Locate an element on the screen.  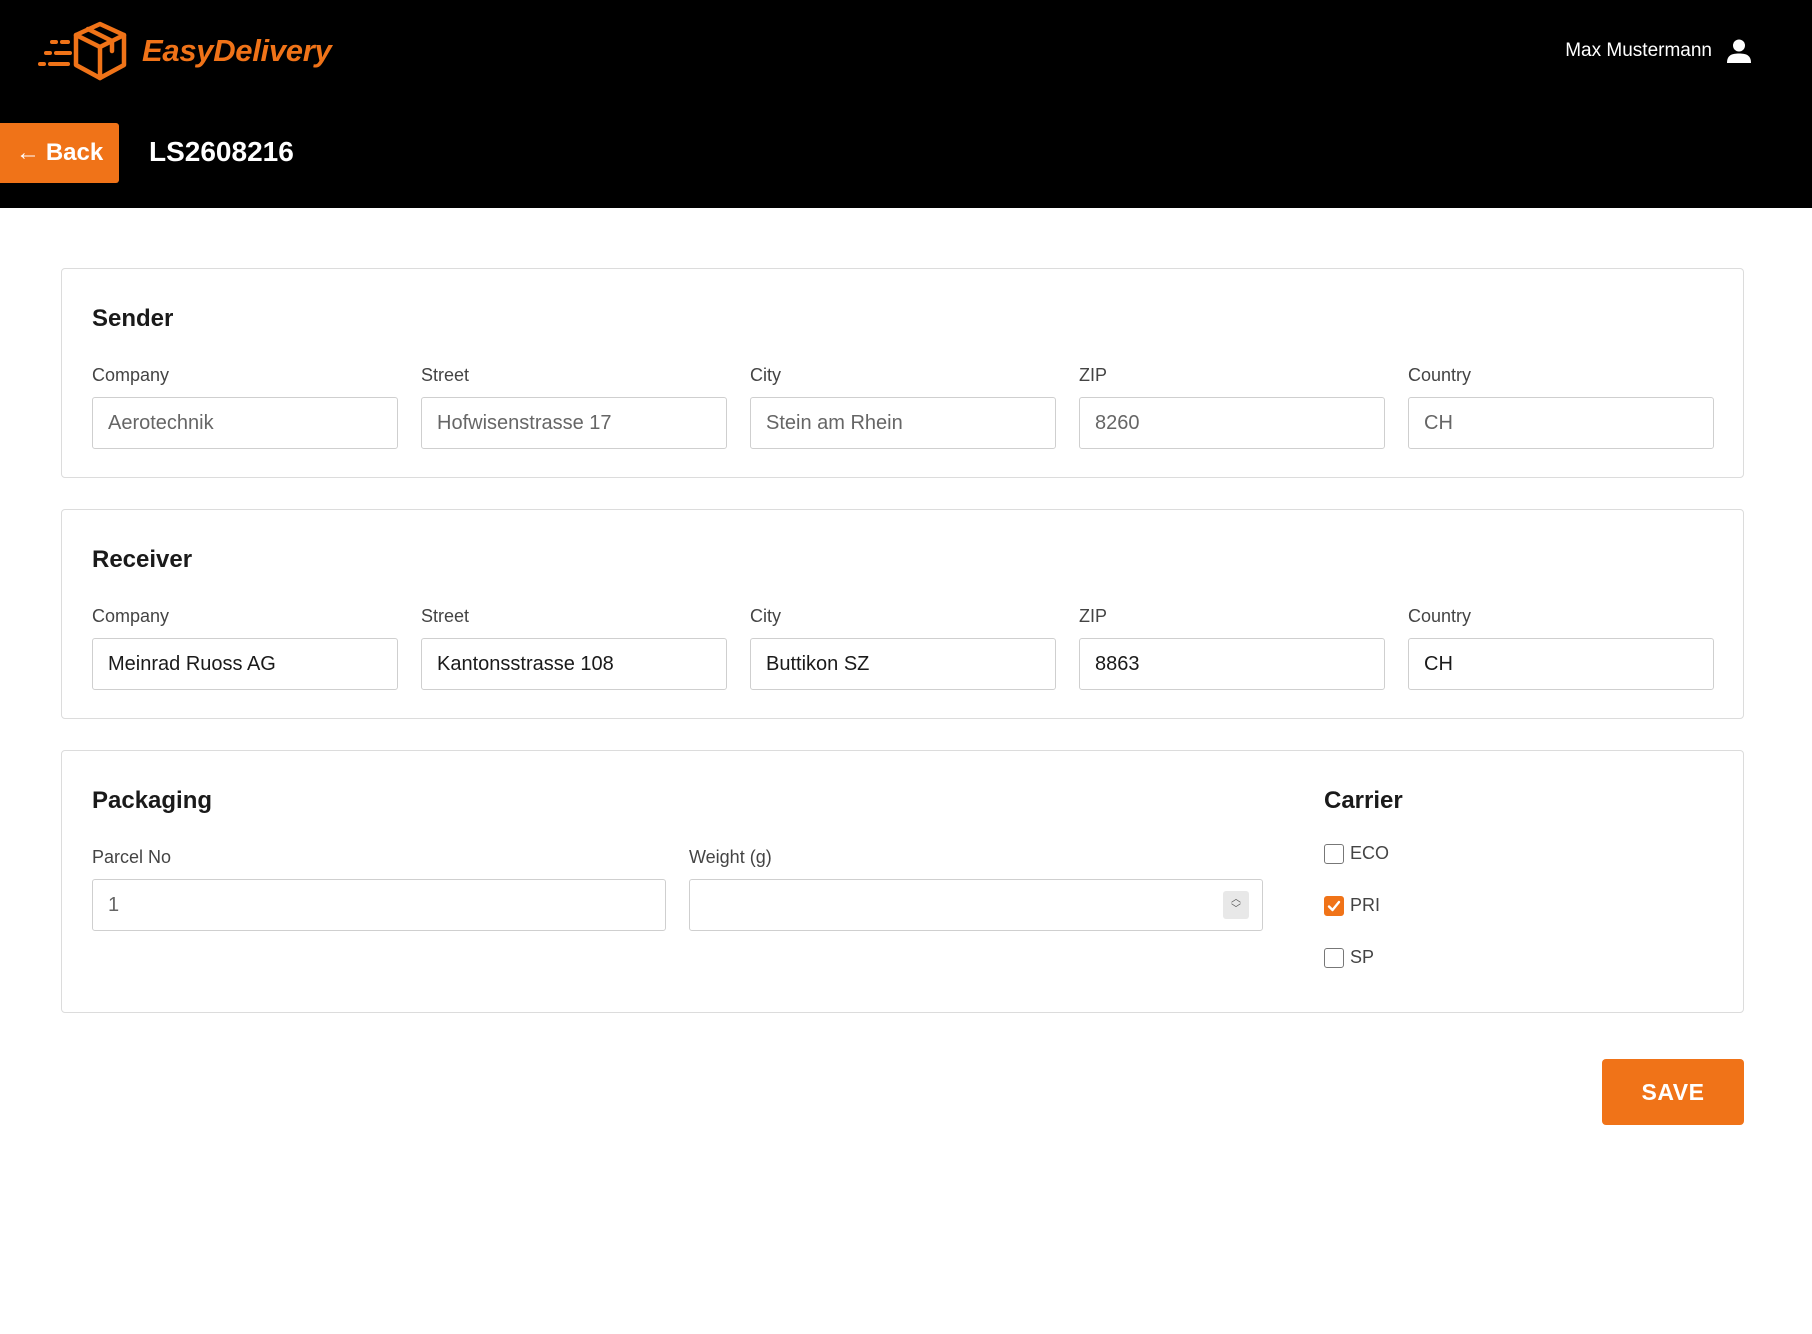
parcel-no-field: Parcel No 1 is located at coordinates (379, 888).